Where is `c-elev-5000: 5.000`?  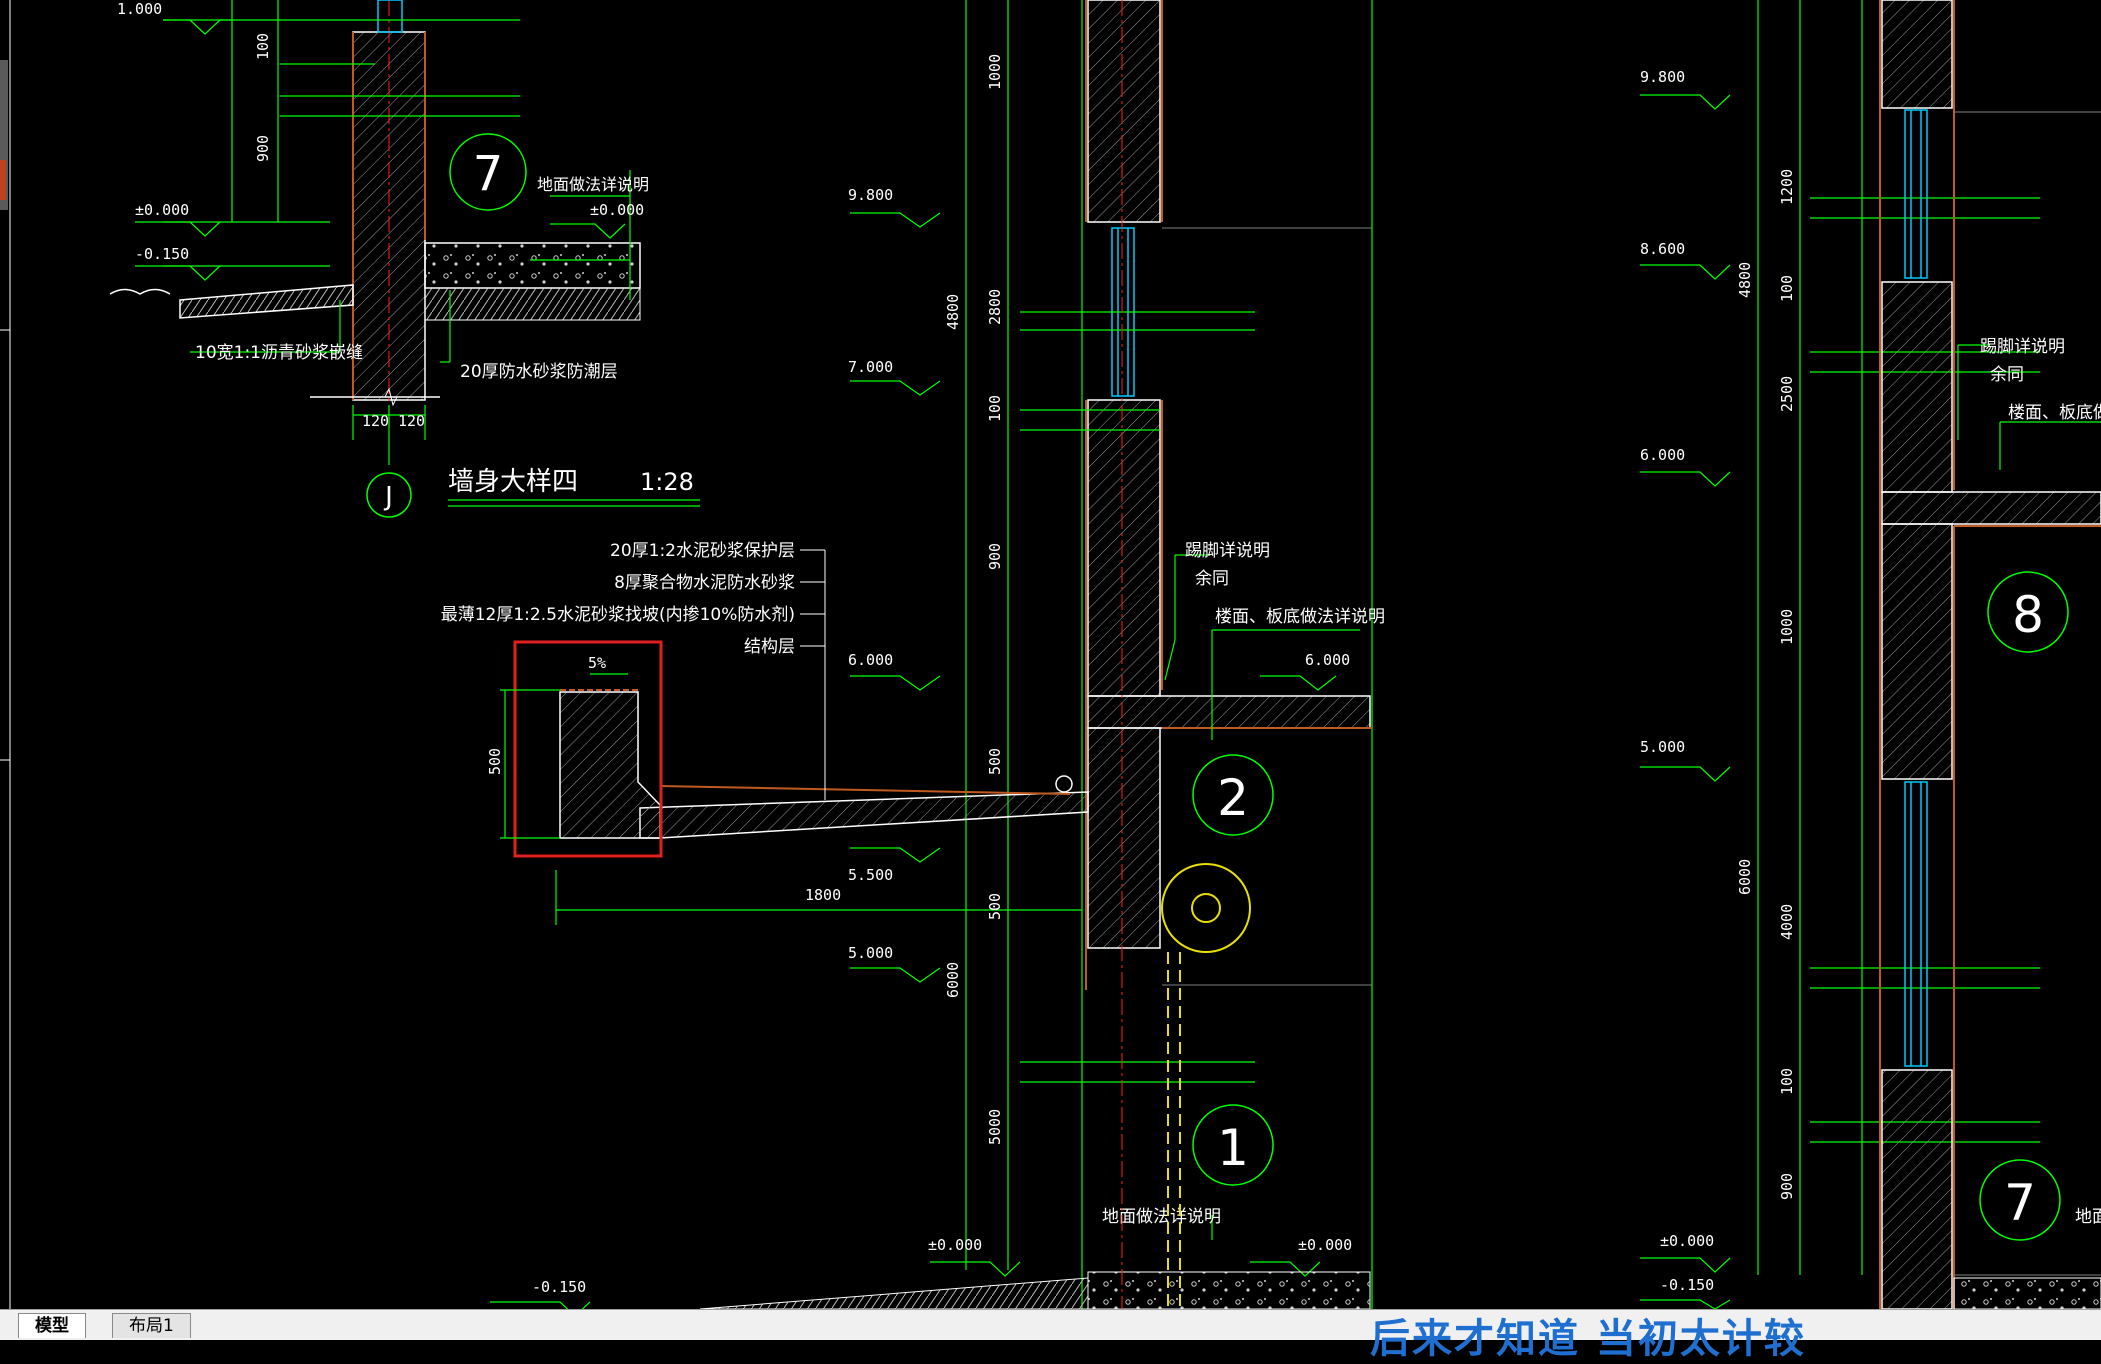 c-elev-5000: 5.000 is located at coordinates (870, 953).